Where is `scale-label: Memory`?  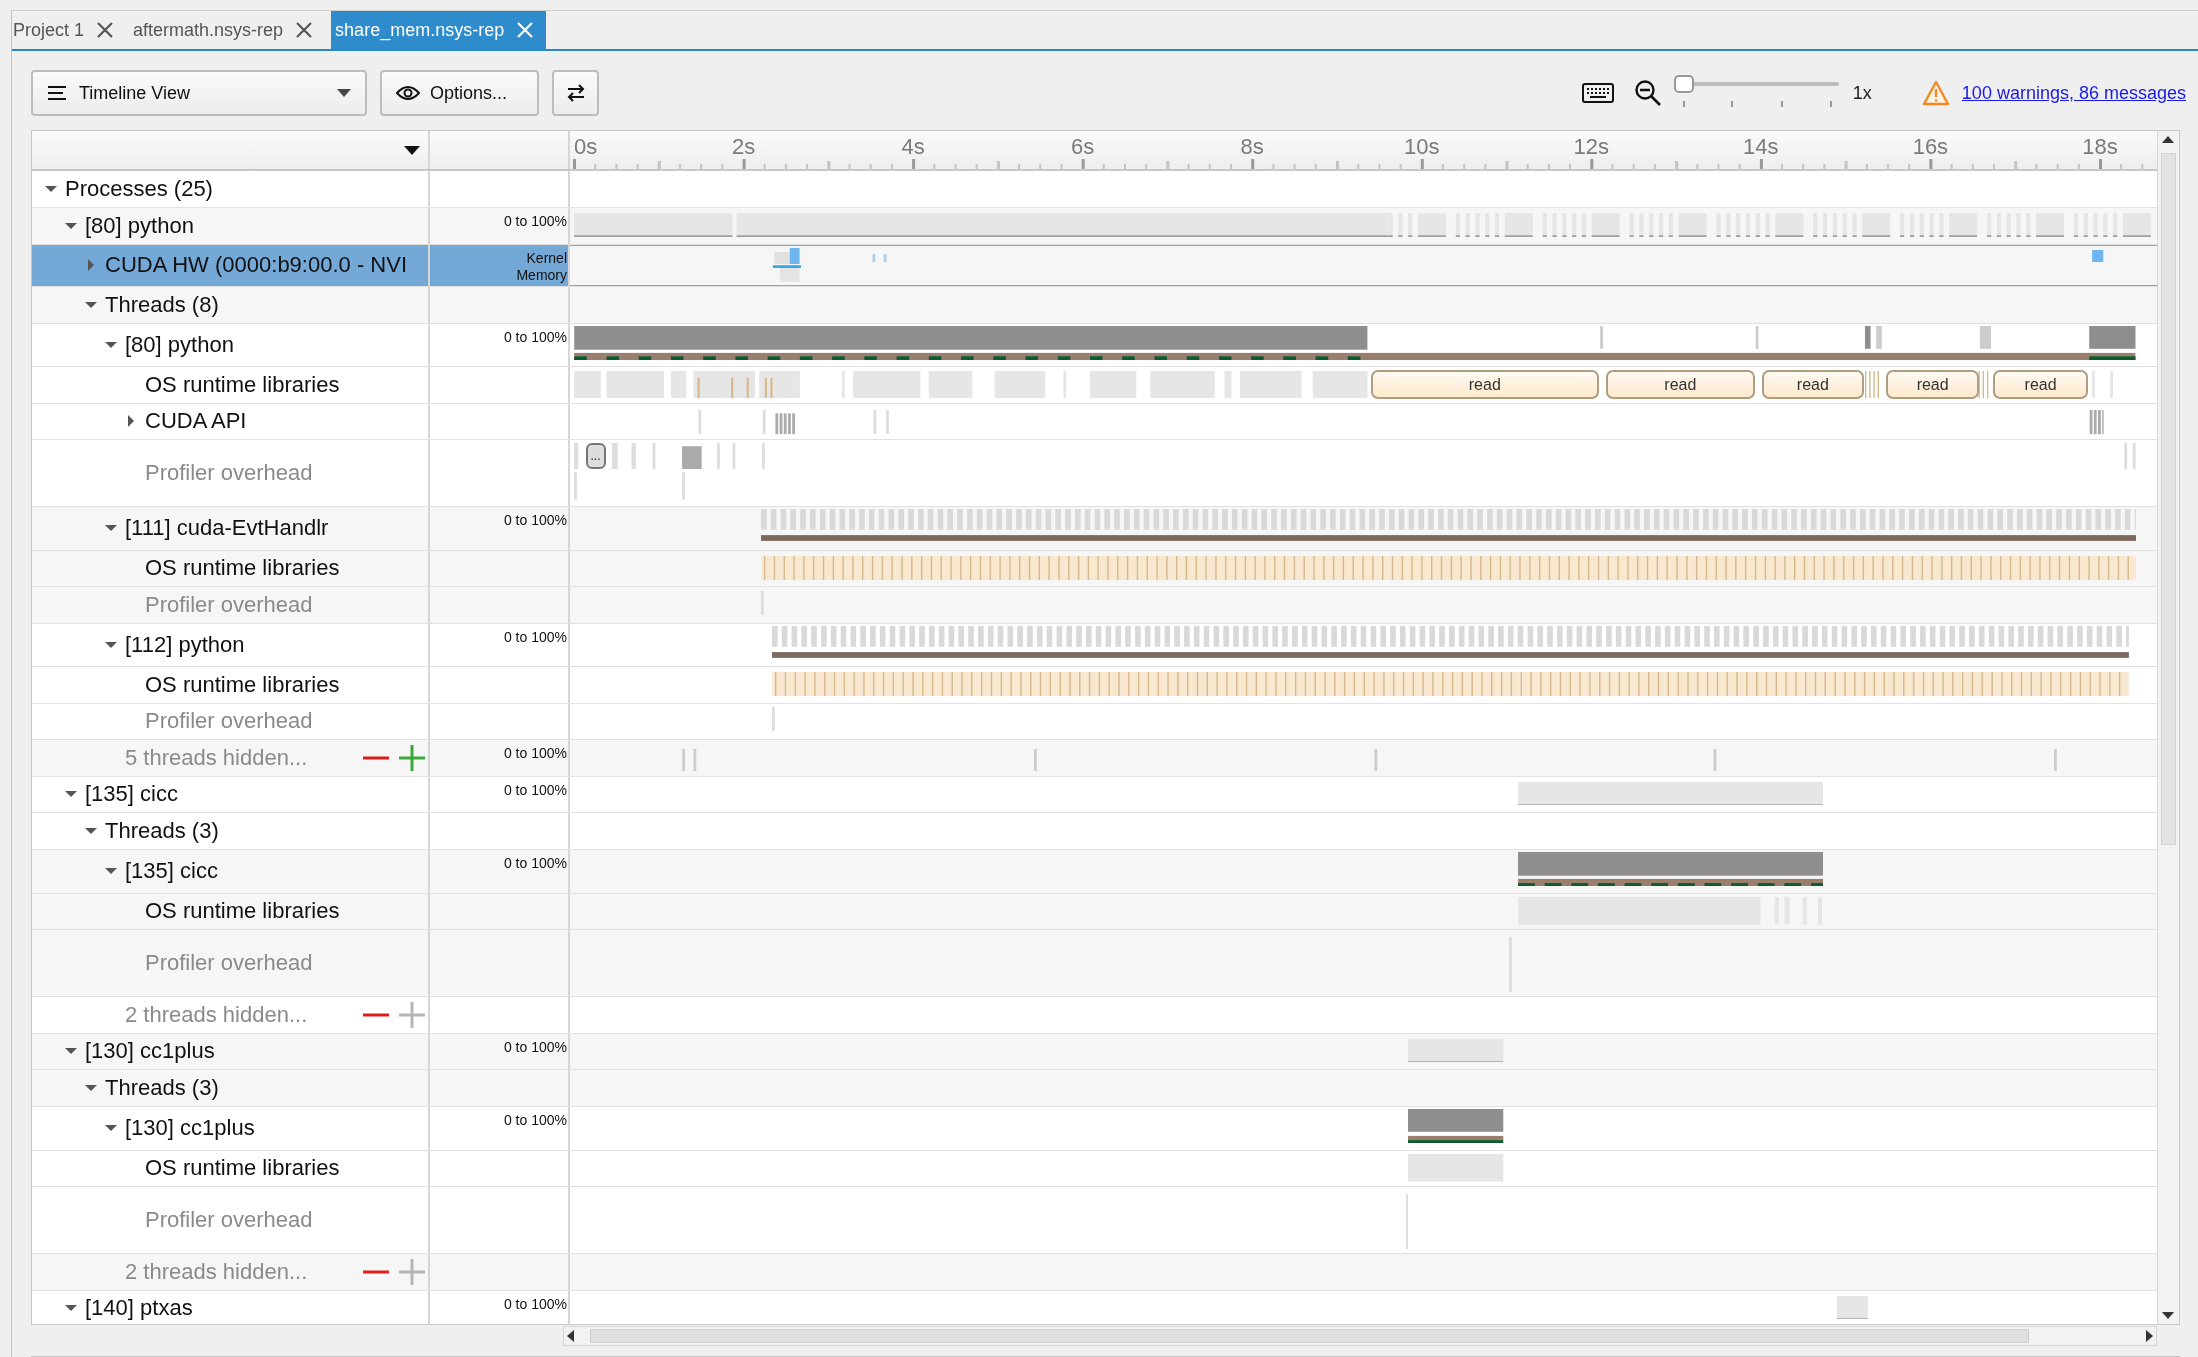
scale-label: Memory is located at coordinates (541, 275).